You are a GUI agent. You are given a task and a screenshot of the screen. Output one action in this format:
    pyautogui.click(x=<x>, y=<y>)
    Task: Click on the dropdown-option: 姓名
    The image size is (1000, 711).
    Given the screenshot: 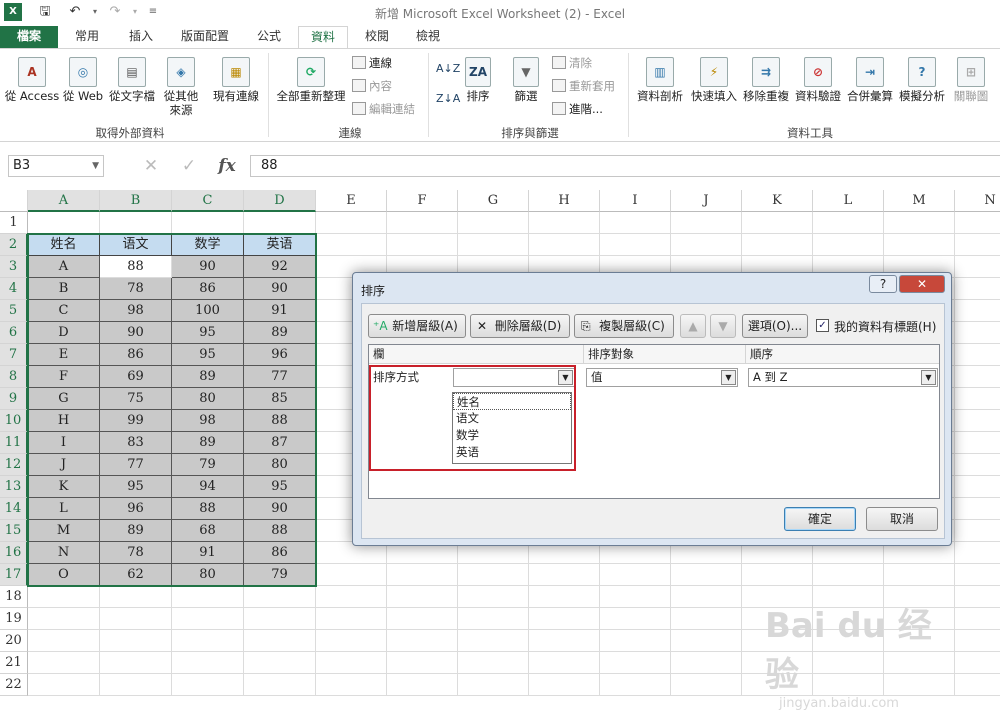 What is the action you would take?
    pyautogui.click(x=512, y=401)
    